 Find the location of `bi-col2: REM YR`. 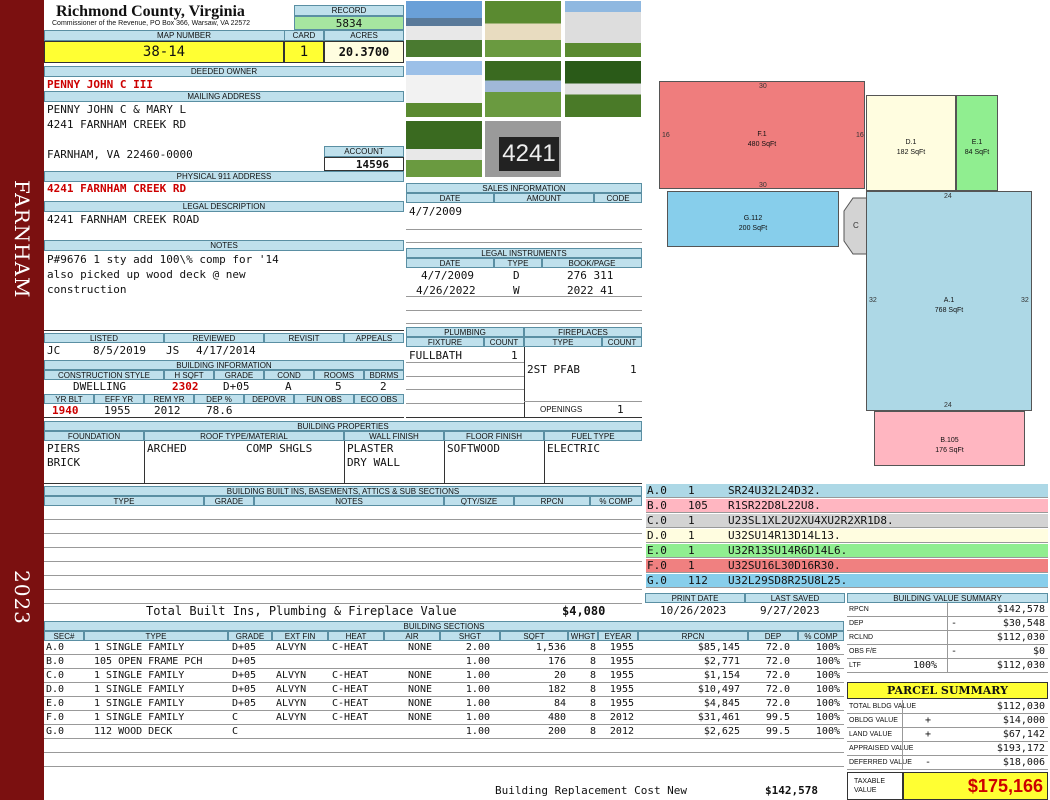

bi-col2: REM YR is located at coordinates (169, 399).